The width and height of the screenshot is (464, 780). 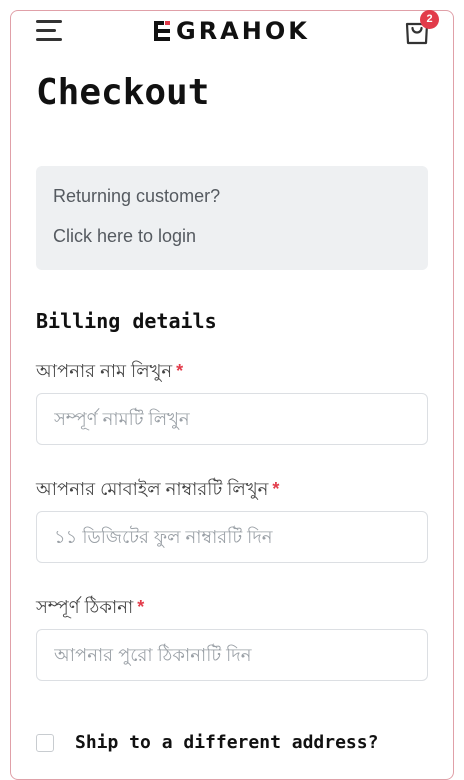 What do you see at coordinates (232, 655) in the screenshot?
I see `address-input` at bounding box center [232, 655].